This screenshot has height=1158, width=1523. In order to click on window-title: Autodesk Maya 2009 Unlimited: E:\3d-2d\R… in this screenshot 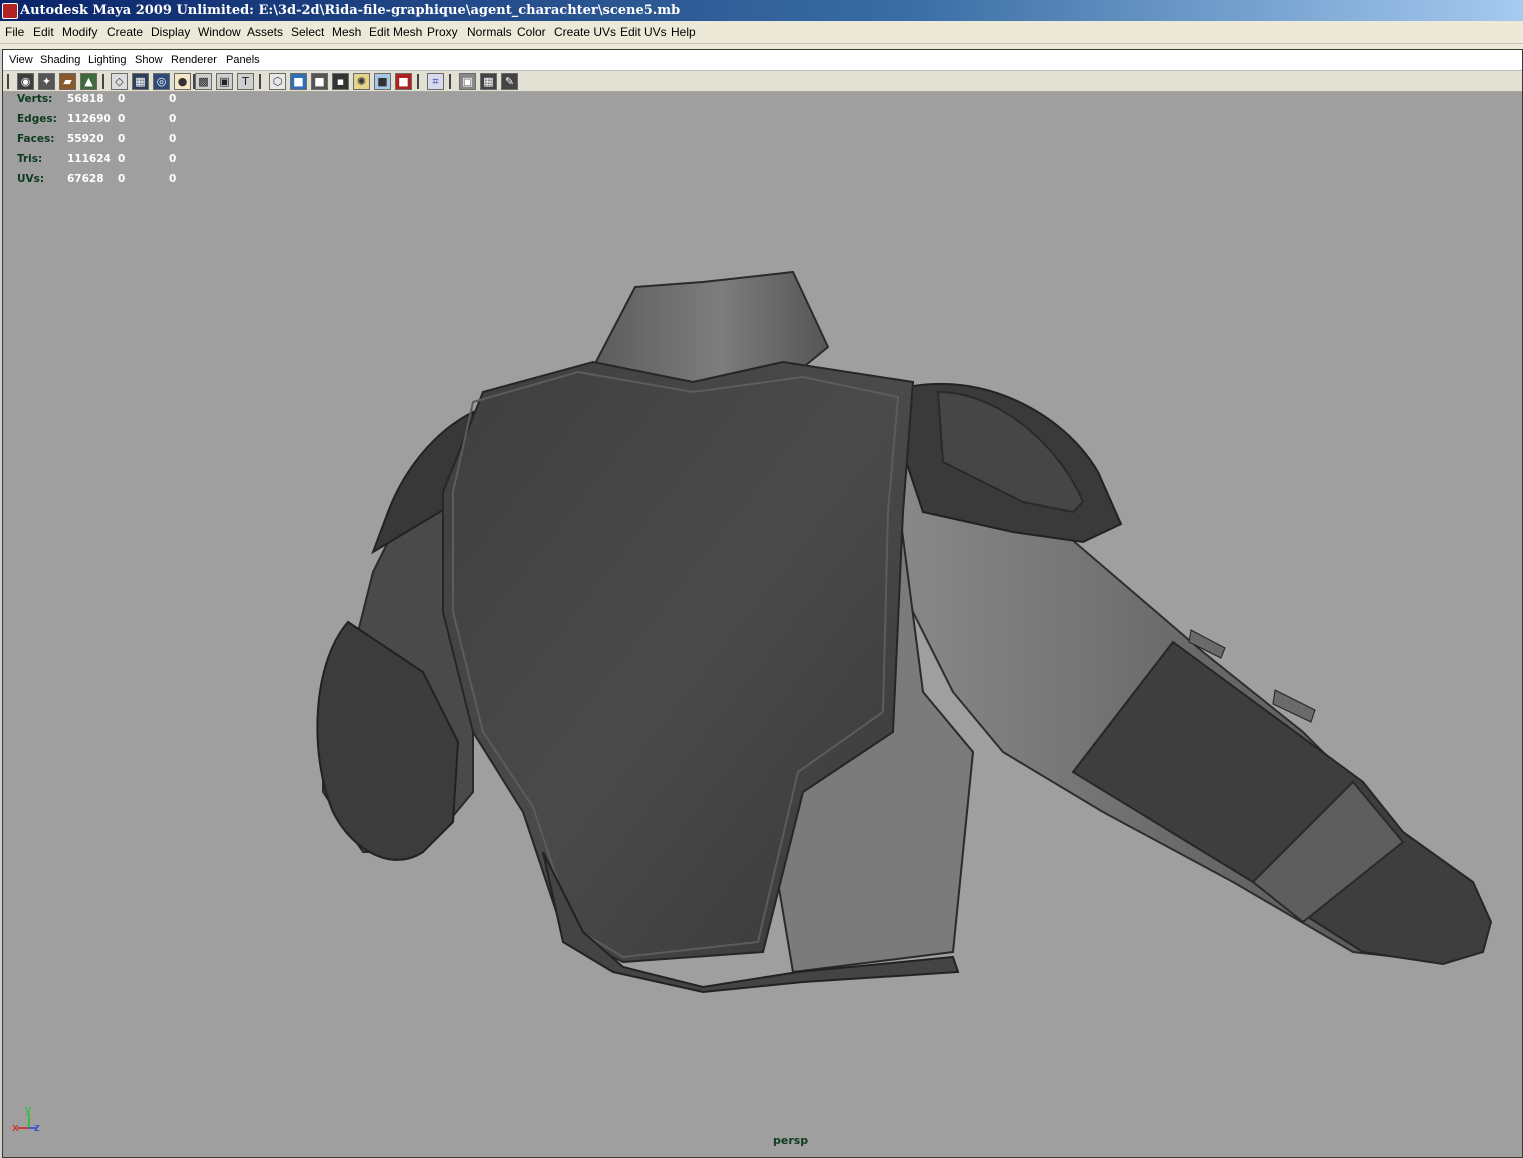, I will do `click(350, 10)`.